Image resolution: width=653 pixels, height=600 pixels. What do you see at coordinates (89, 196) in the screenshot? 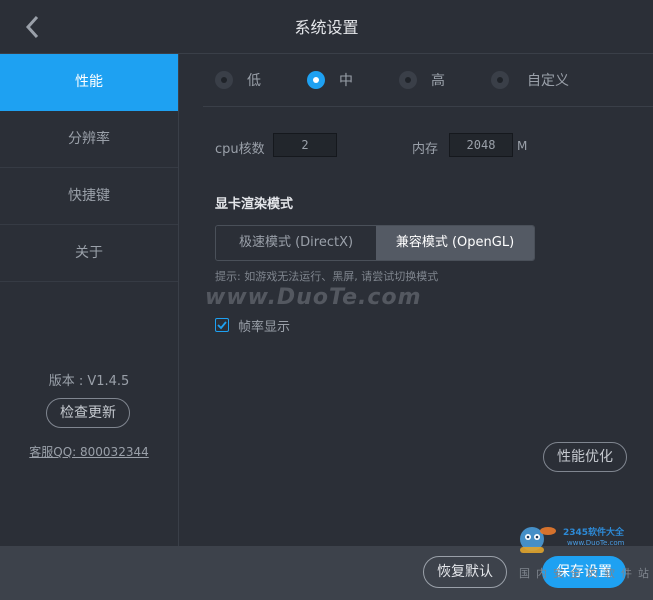
I see `sidebar-item-shortcuts: 快捷键` at bounding box center [89, 196].